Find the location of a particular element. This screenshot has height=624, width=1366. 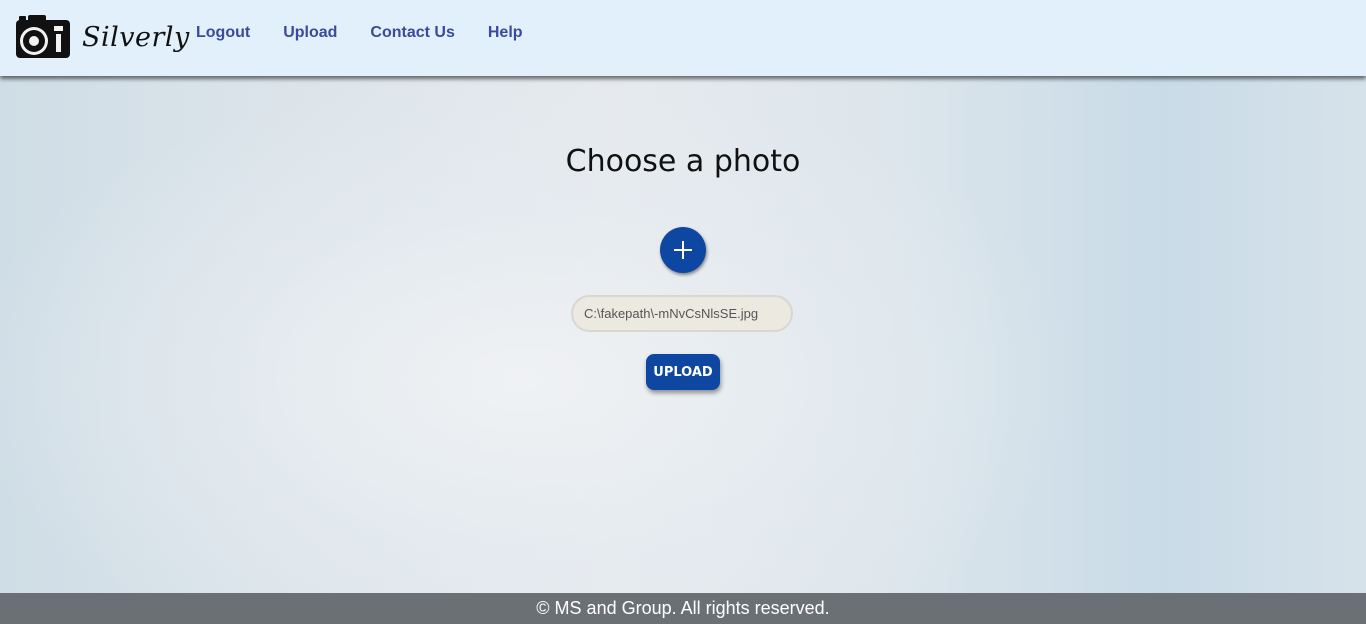

footer: © MS and Group. All rights reserved. is located at coordinates (683, 608).